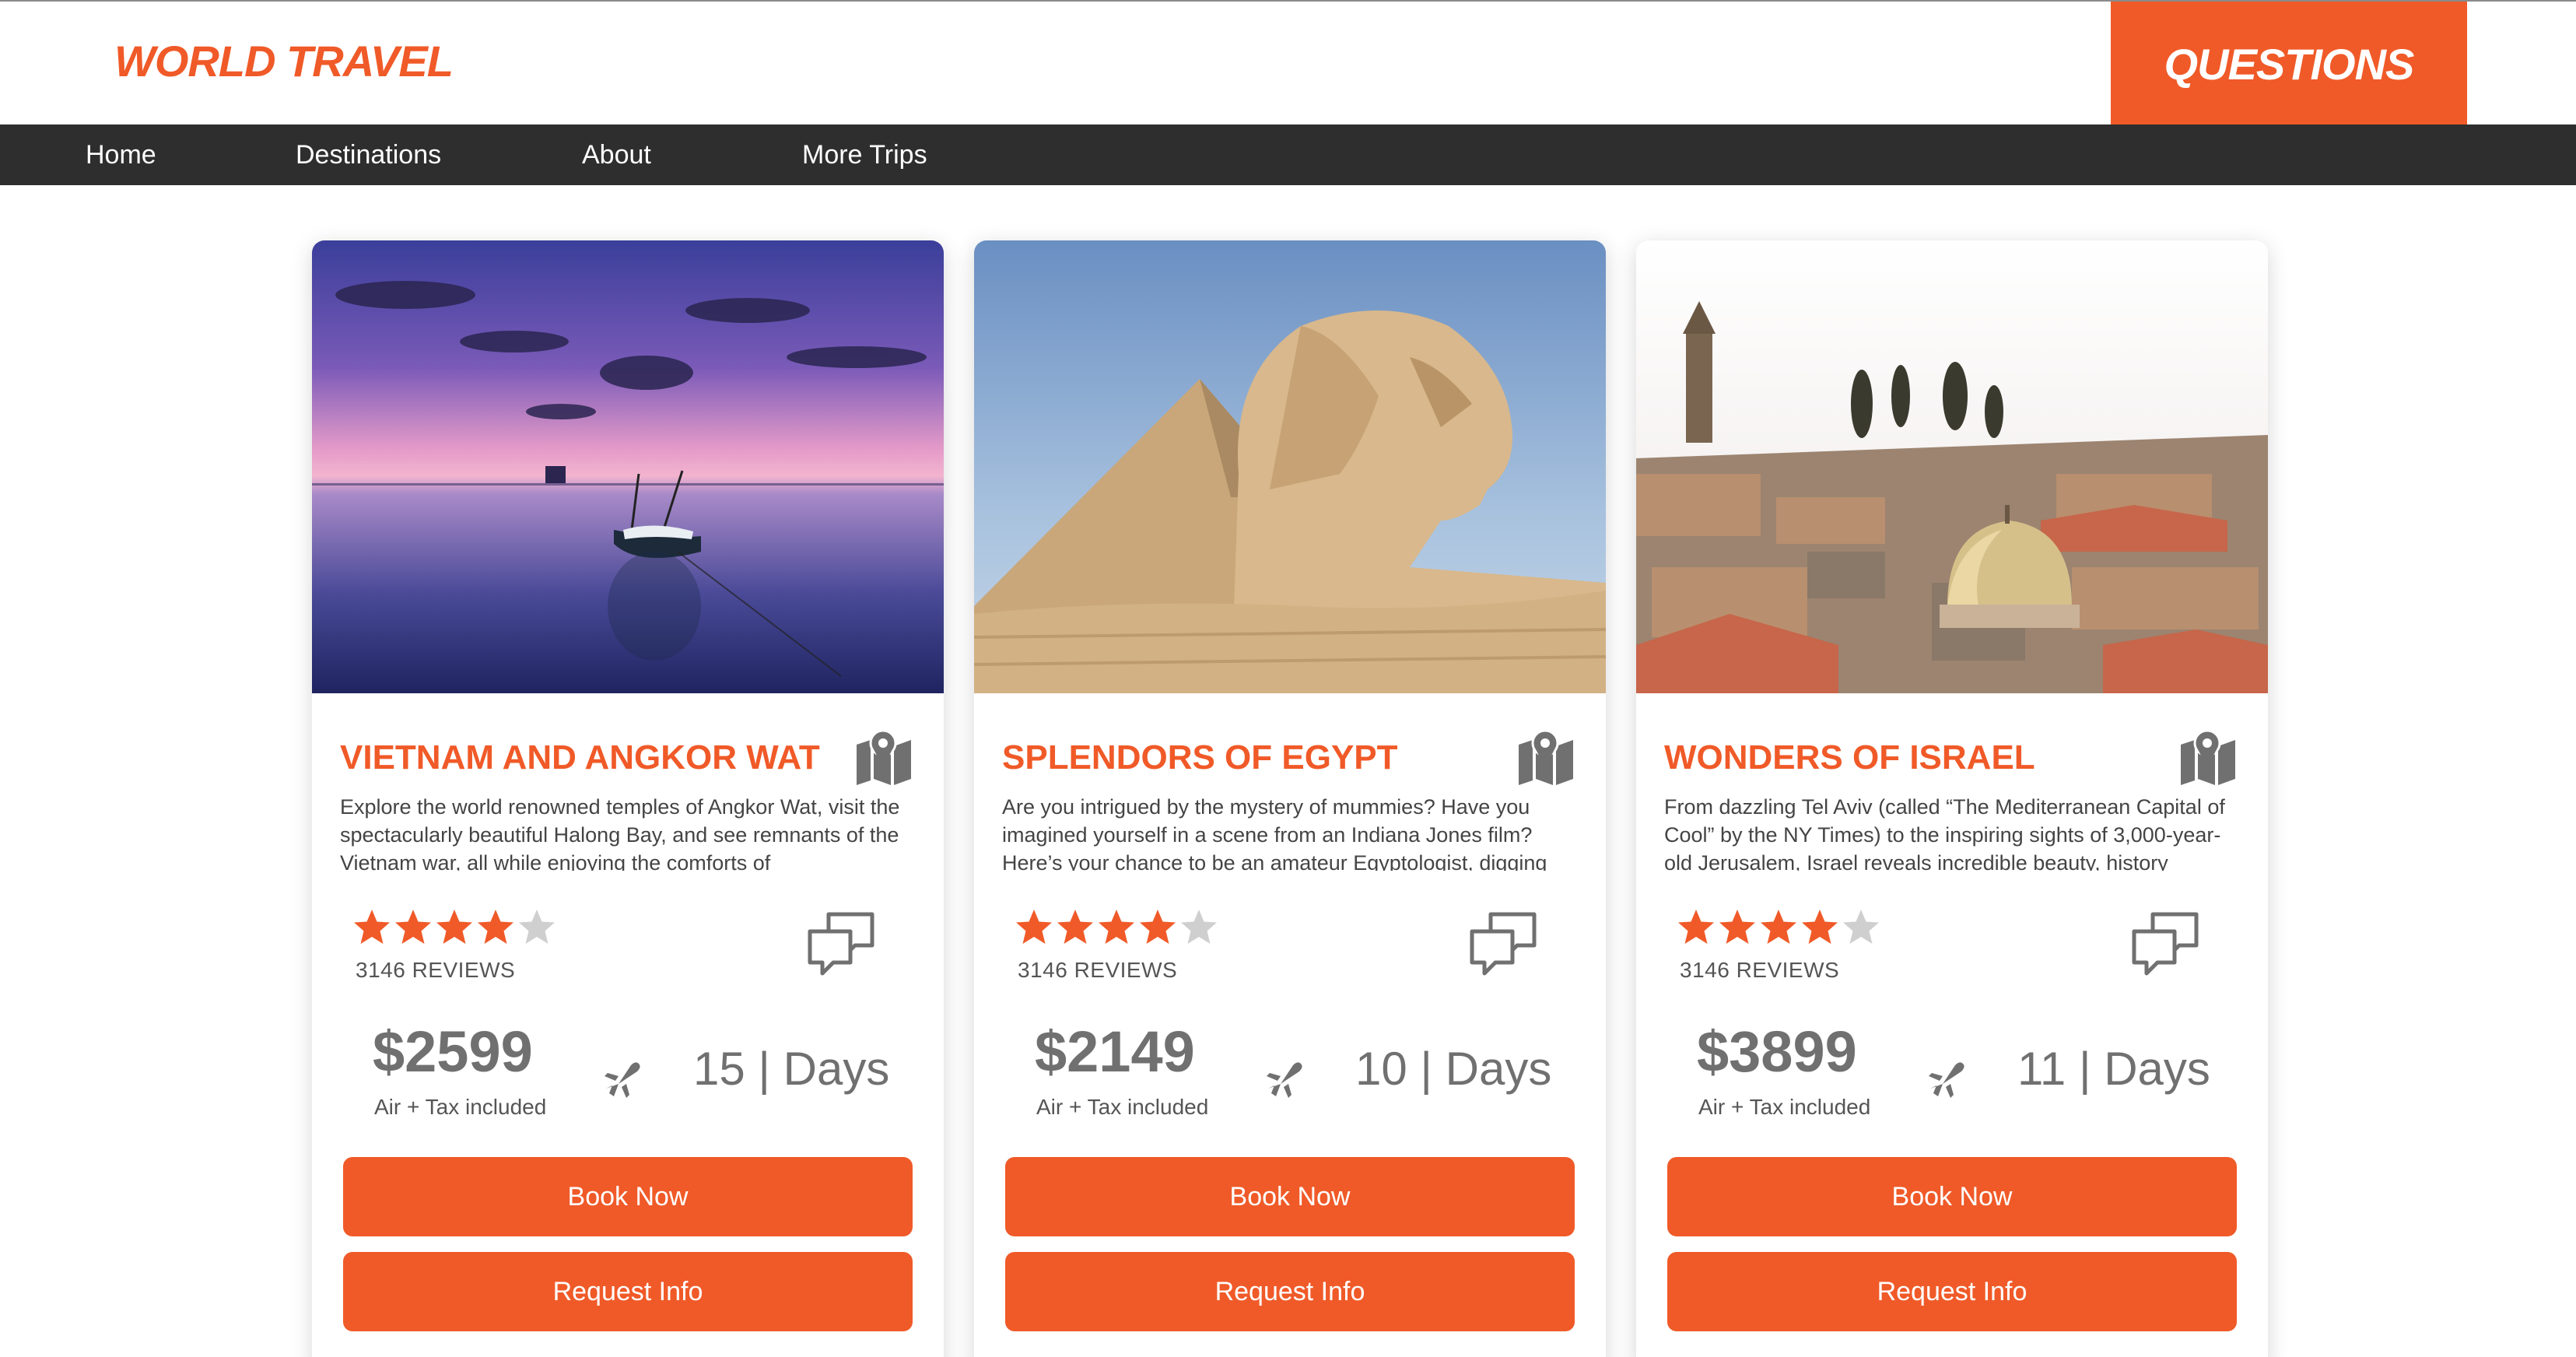 The height and width of the screenshot is (1357, 2576). What do you see at coordinates (1115, 1051) in the screenshot?
I see `trip-price: $2149` at bounding box center [1115, 1051].